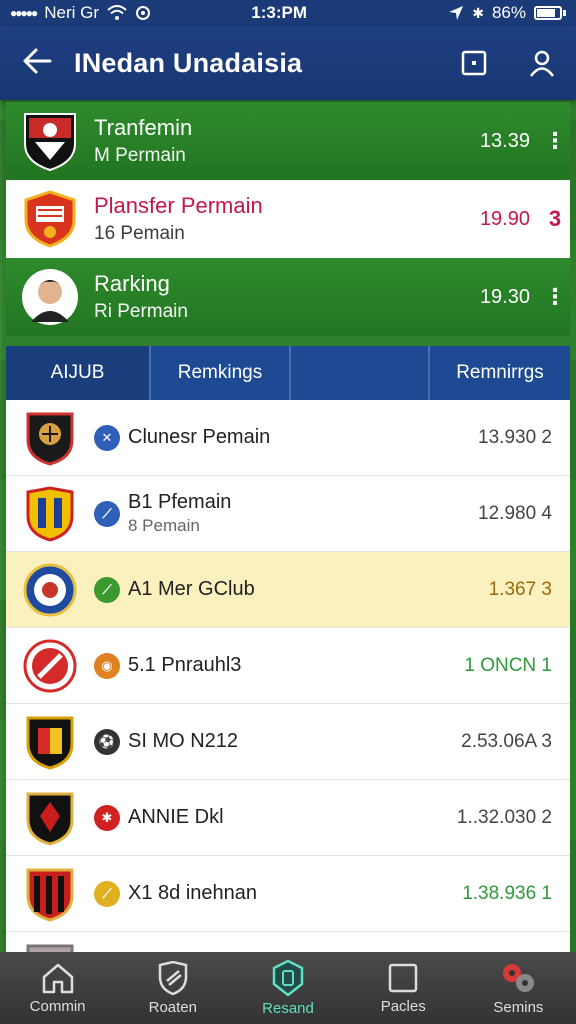  What do you see at coordinates (288, 590) in the screenshot?
I see `list-item-highlighted: ⟋ A1 Mer GClub 1.367 3` at bounding box center [288, 590].